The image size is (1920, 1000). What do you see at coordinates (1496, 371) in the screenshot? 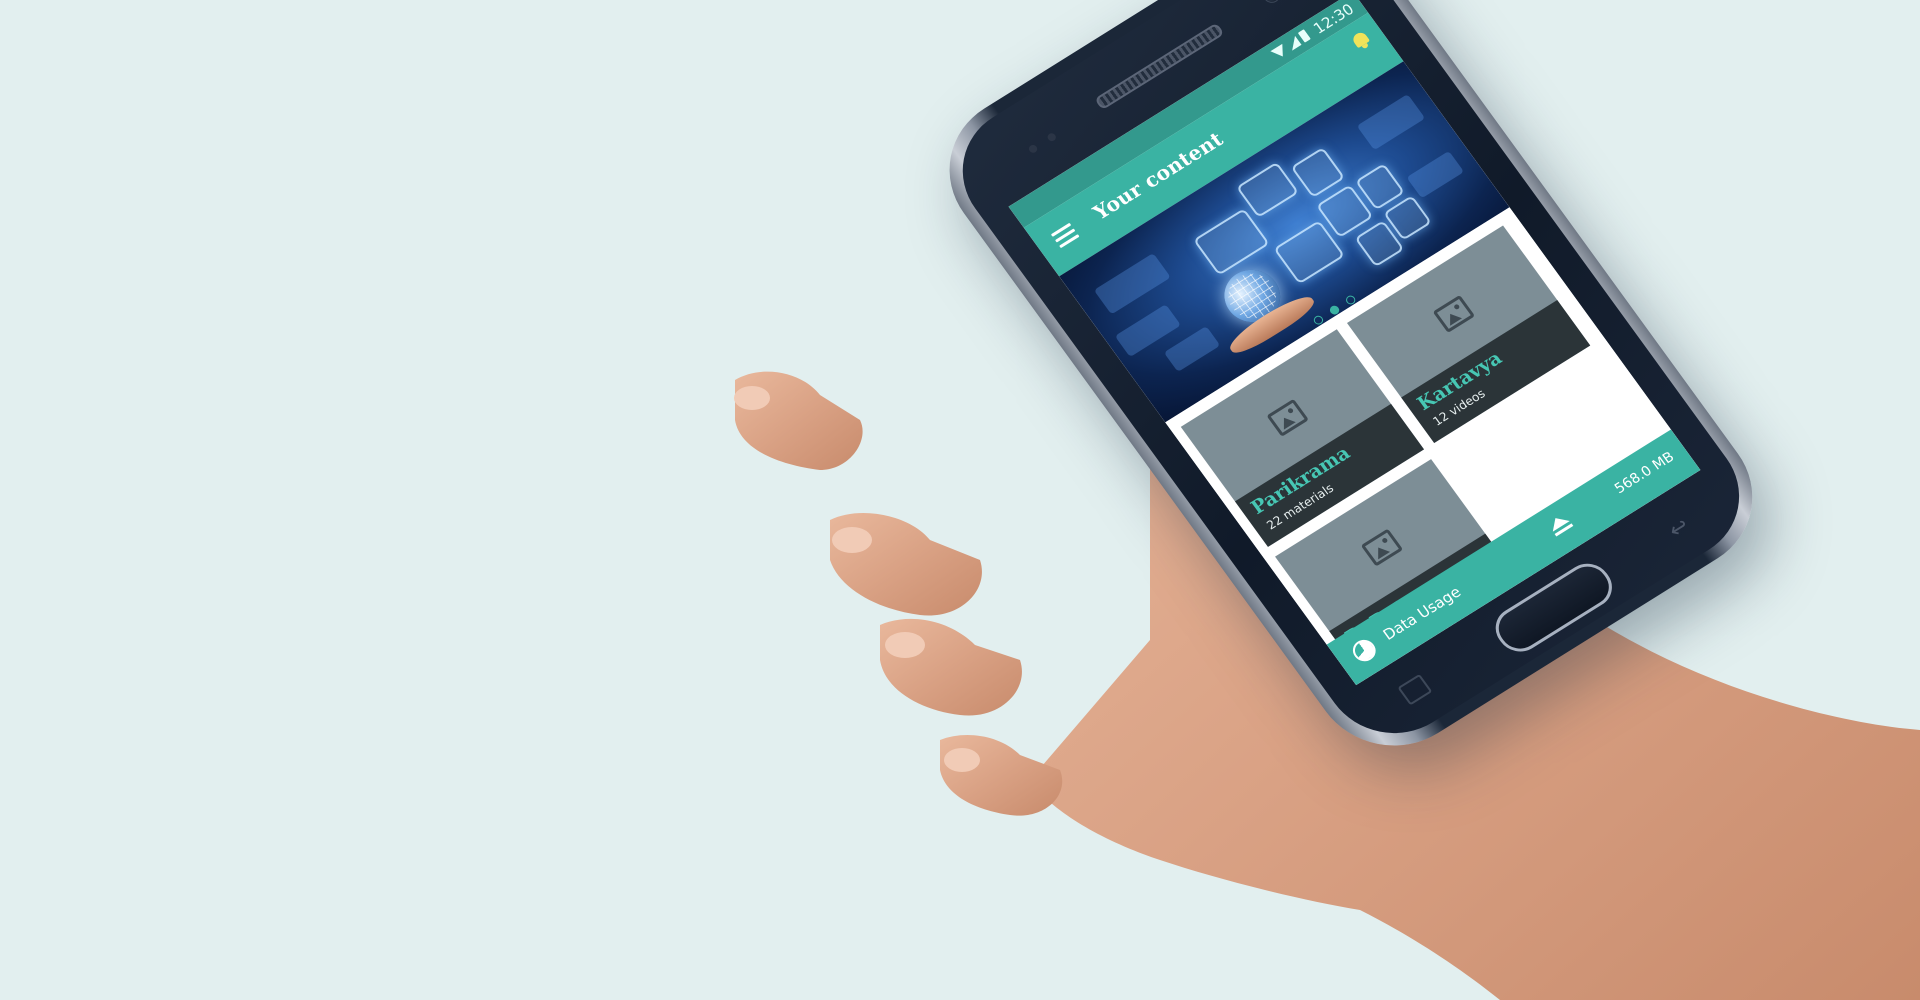
I see `card-caption: Kartavya 12 videos` at bounding box center [1496, 371].